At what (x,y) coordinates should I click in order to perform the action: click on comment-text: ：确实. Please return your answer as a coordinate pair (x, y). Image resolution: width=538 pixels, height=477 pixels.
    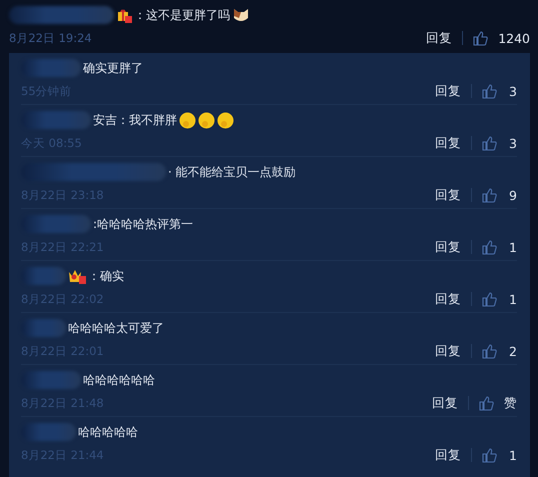
    Looking at the image, I should click on (106, 276).